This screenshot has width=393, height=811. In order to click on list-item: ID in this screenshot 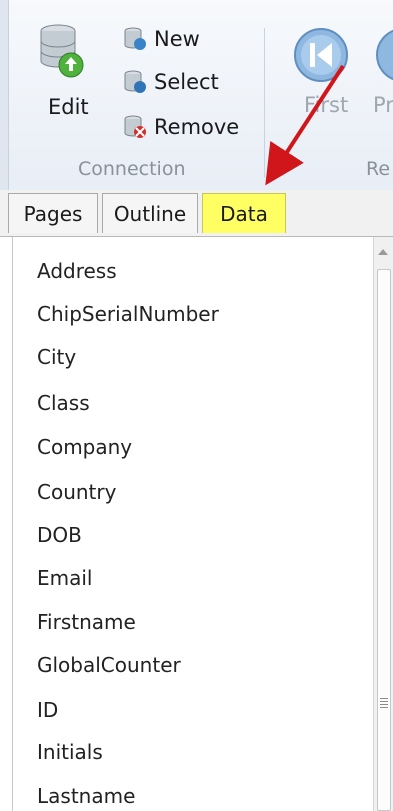, I will do `click(47, 710)`.